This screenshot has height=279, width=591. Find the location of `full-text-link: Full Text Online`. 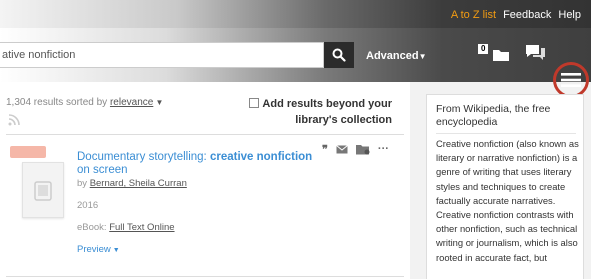

full-text-link: Full Text Online is located at coordinates (141, 227).